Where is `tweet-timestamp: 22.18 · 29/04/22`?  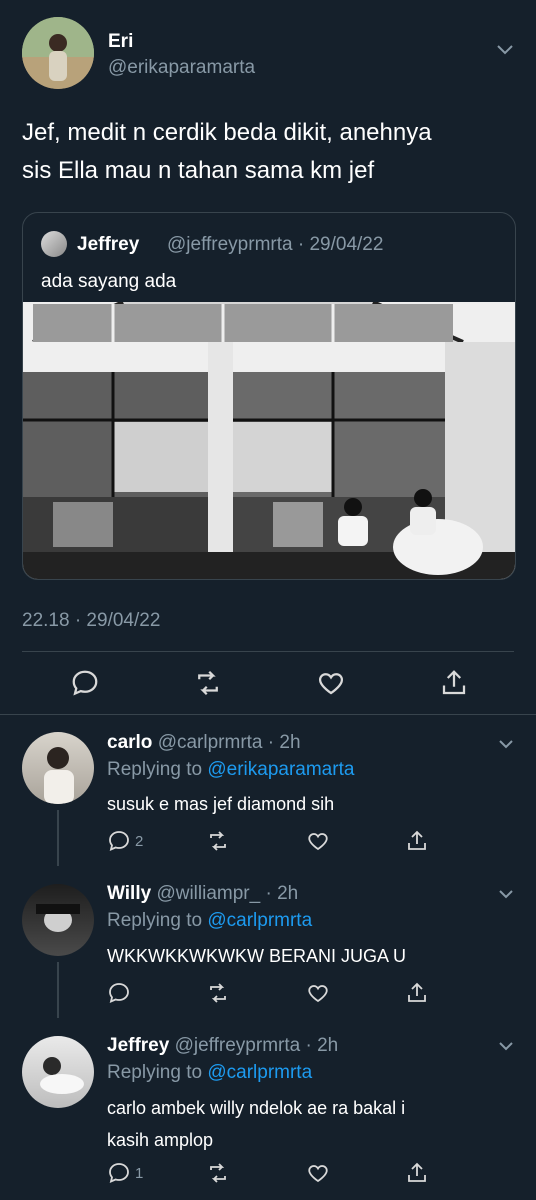
tweet-timestamp: 22.18 · 29/04/22 is located at coordinates (91, 621).